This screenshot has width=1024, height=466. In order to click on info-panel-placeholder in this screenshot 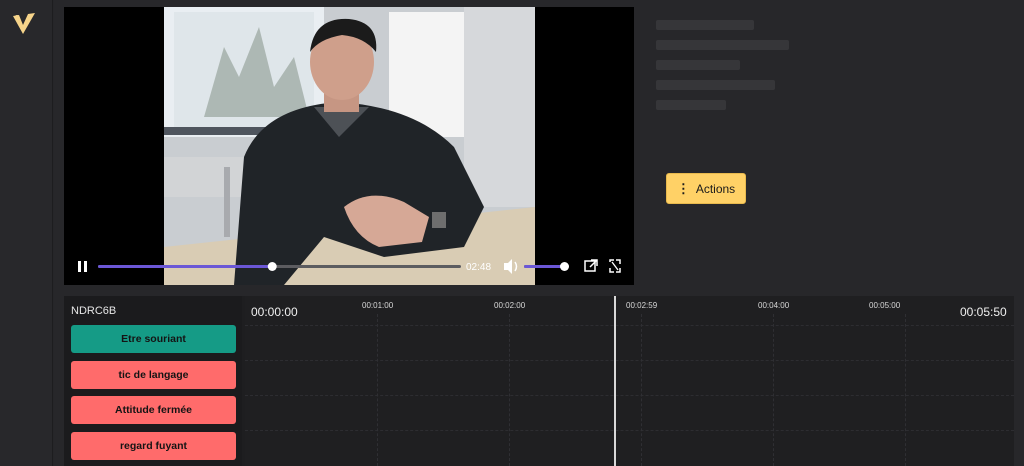, I will do `click(726, 85)`.